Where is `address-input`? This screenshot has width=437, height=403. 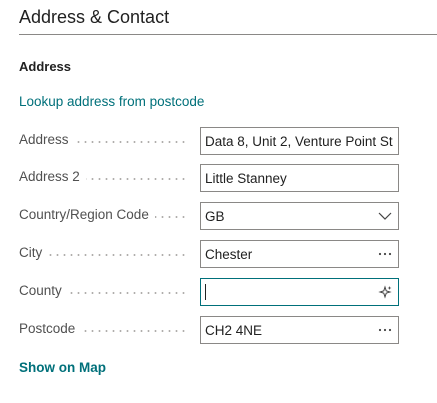
address-input is located at coordinates (299, 141).